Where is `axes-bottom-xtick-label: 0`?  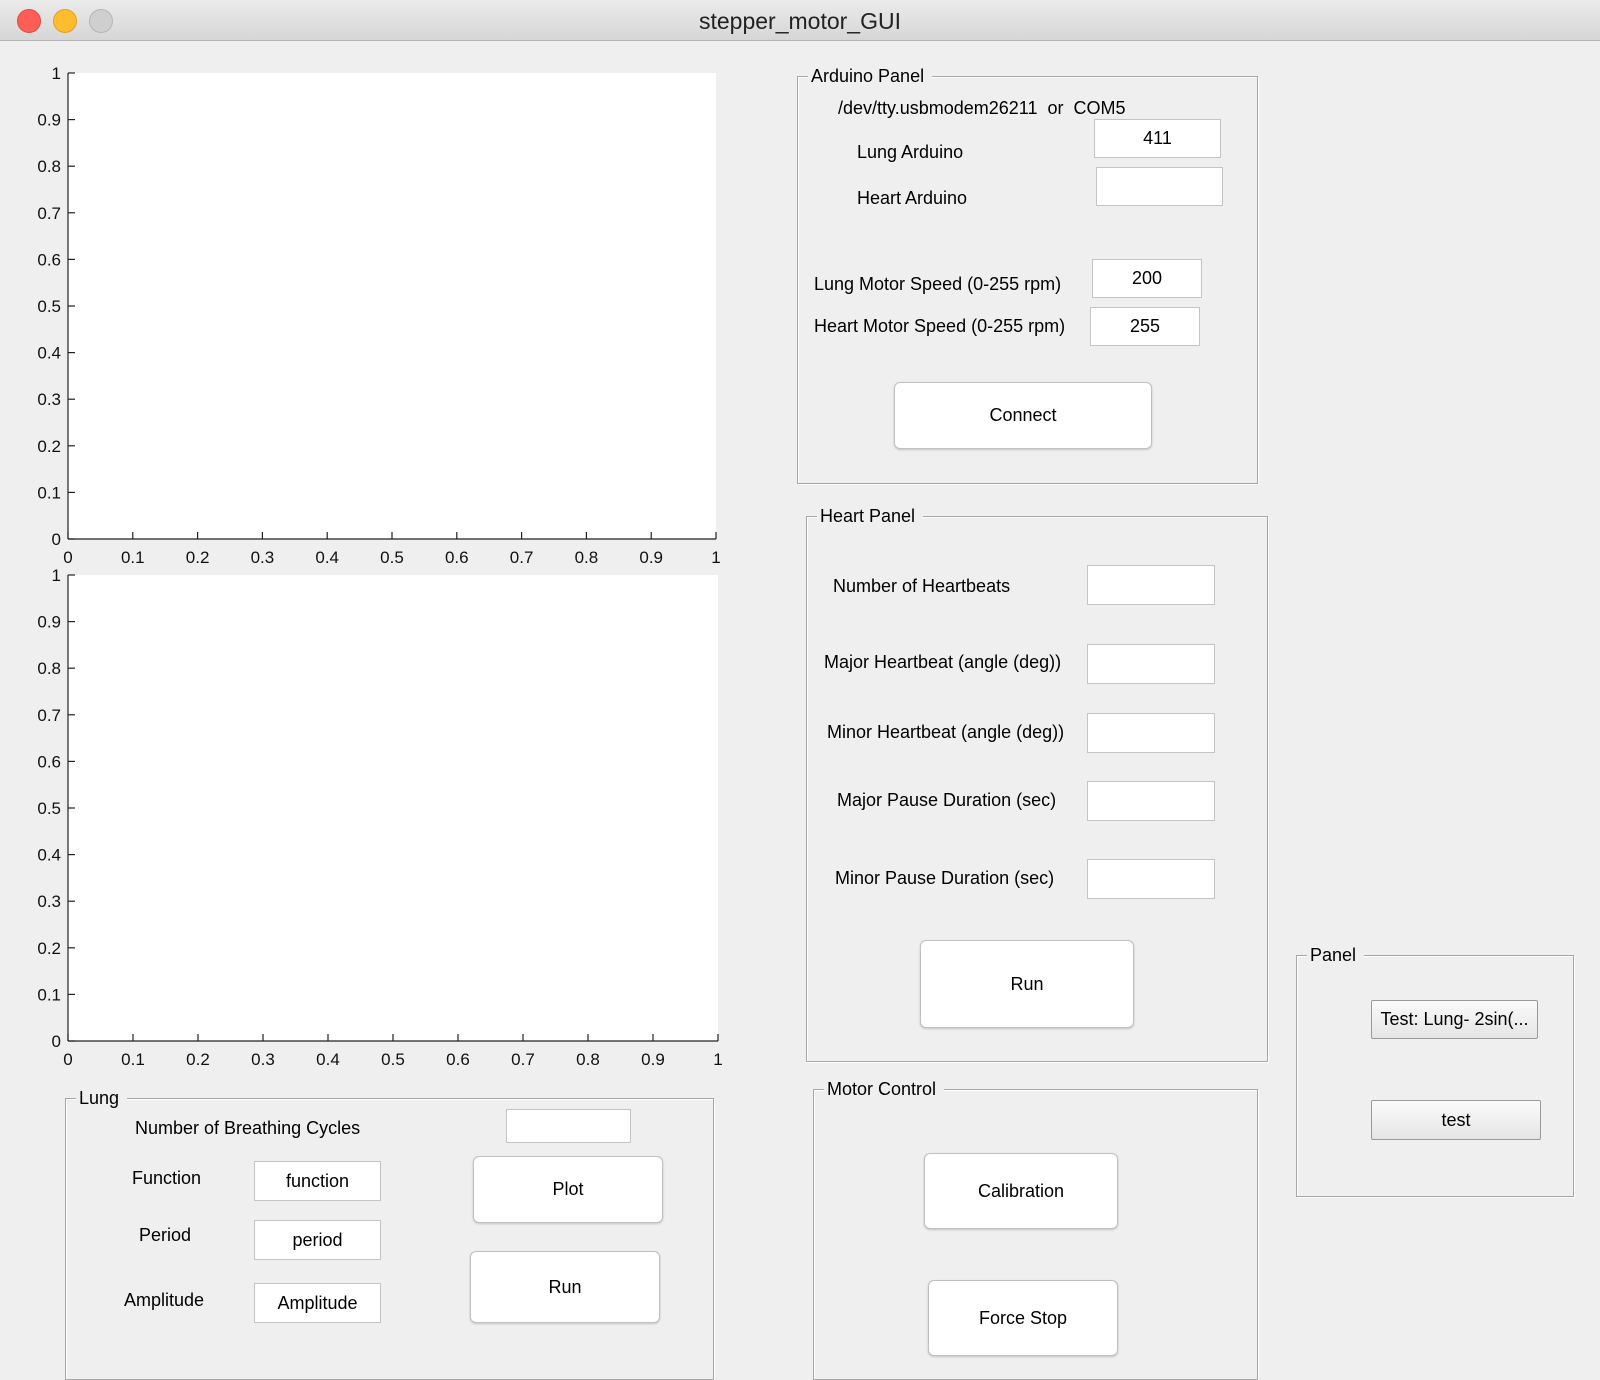
axes-bottom-xtick-label: 0 is located at coordinates (67, 1059).